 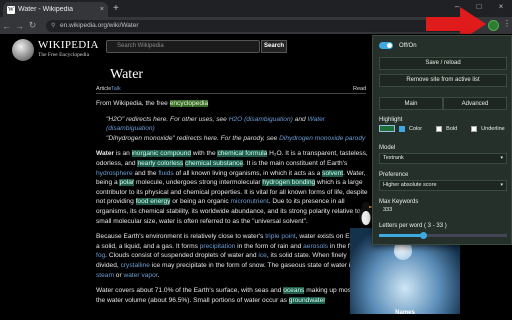 What do you see at coordinates (443, 158) in the screenshot?
I see `model-select: Textrank ▾` at bounding box center [443, 158].